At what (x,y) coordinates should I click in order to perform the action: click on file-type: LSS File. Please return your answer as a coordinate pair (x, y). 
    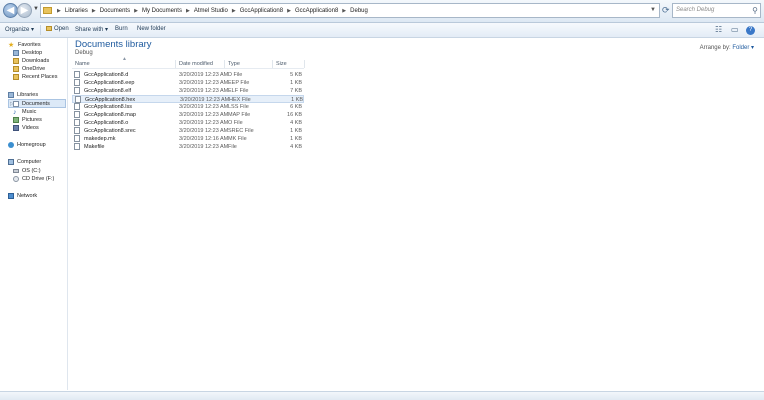
    Looking at the image, I should click on (238, 107).